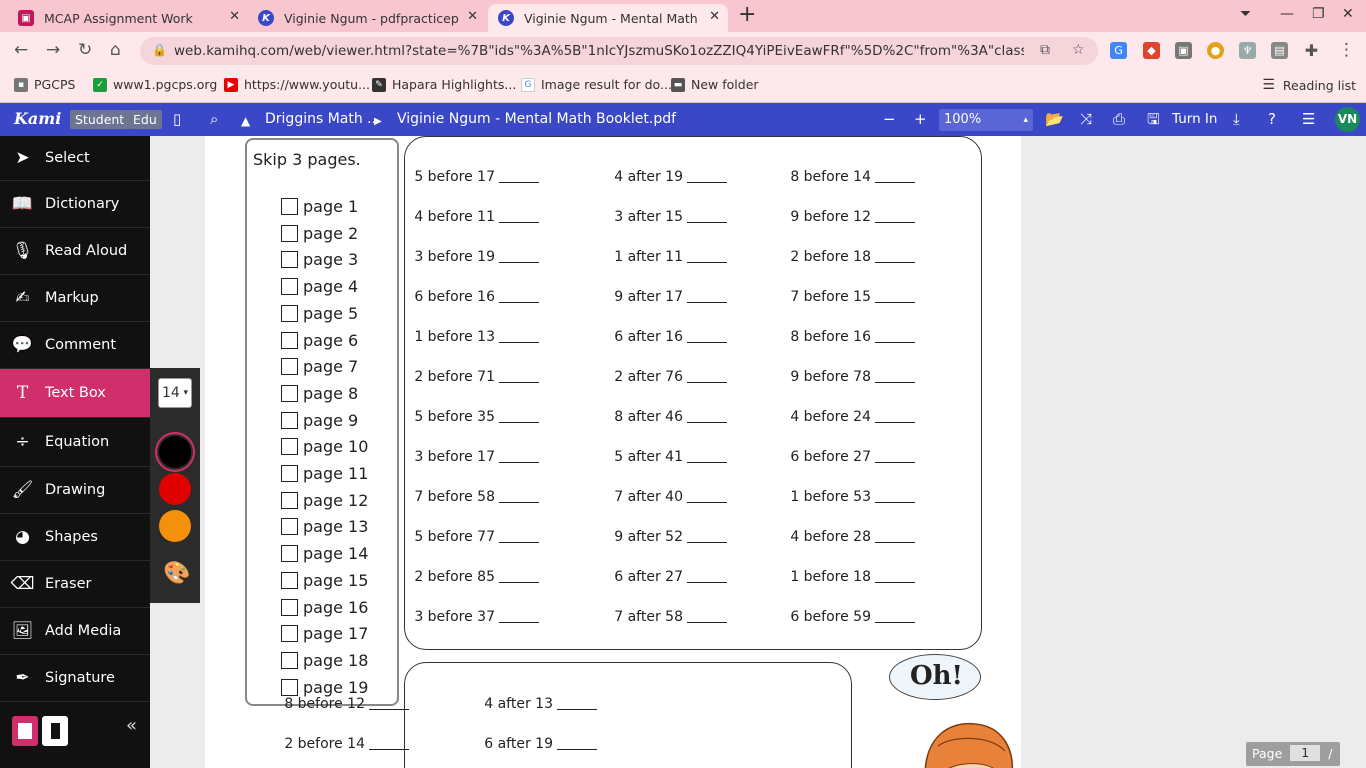  Describe the element at coordinates (986, 128) in the screenshot. I see `zoom-select: 100% ▴▾` at that location.